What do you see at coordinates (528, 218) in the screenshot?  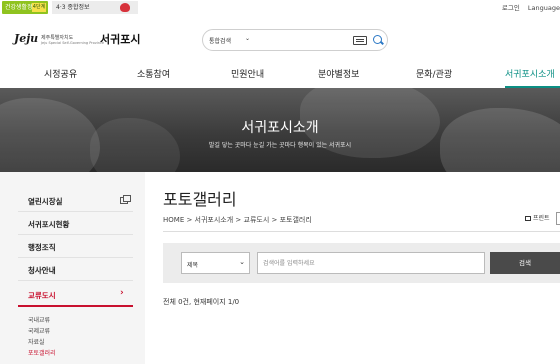 I see `printer-icon` at bounding box center [528, 218].